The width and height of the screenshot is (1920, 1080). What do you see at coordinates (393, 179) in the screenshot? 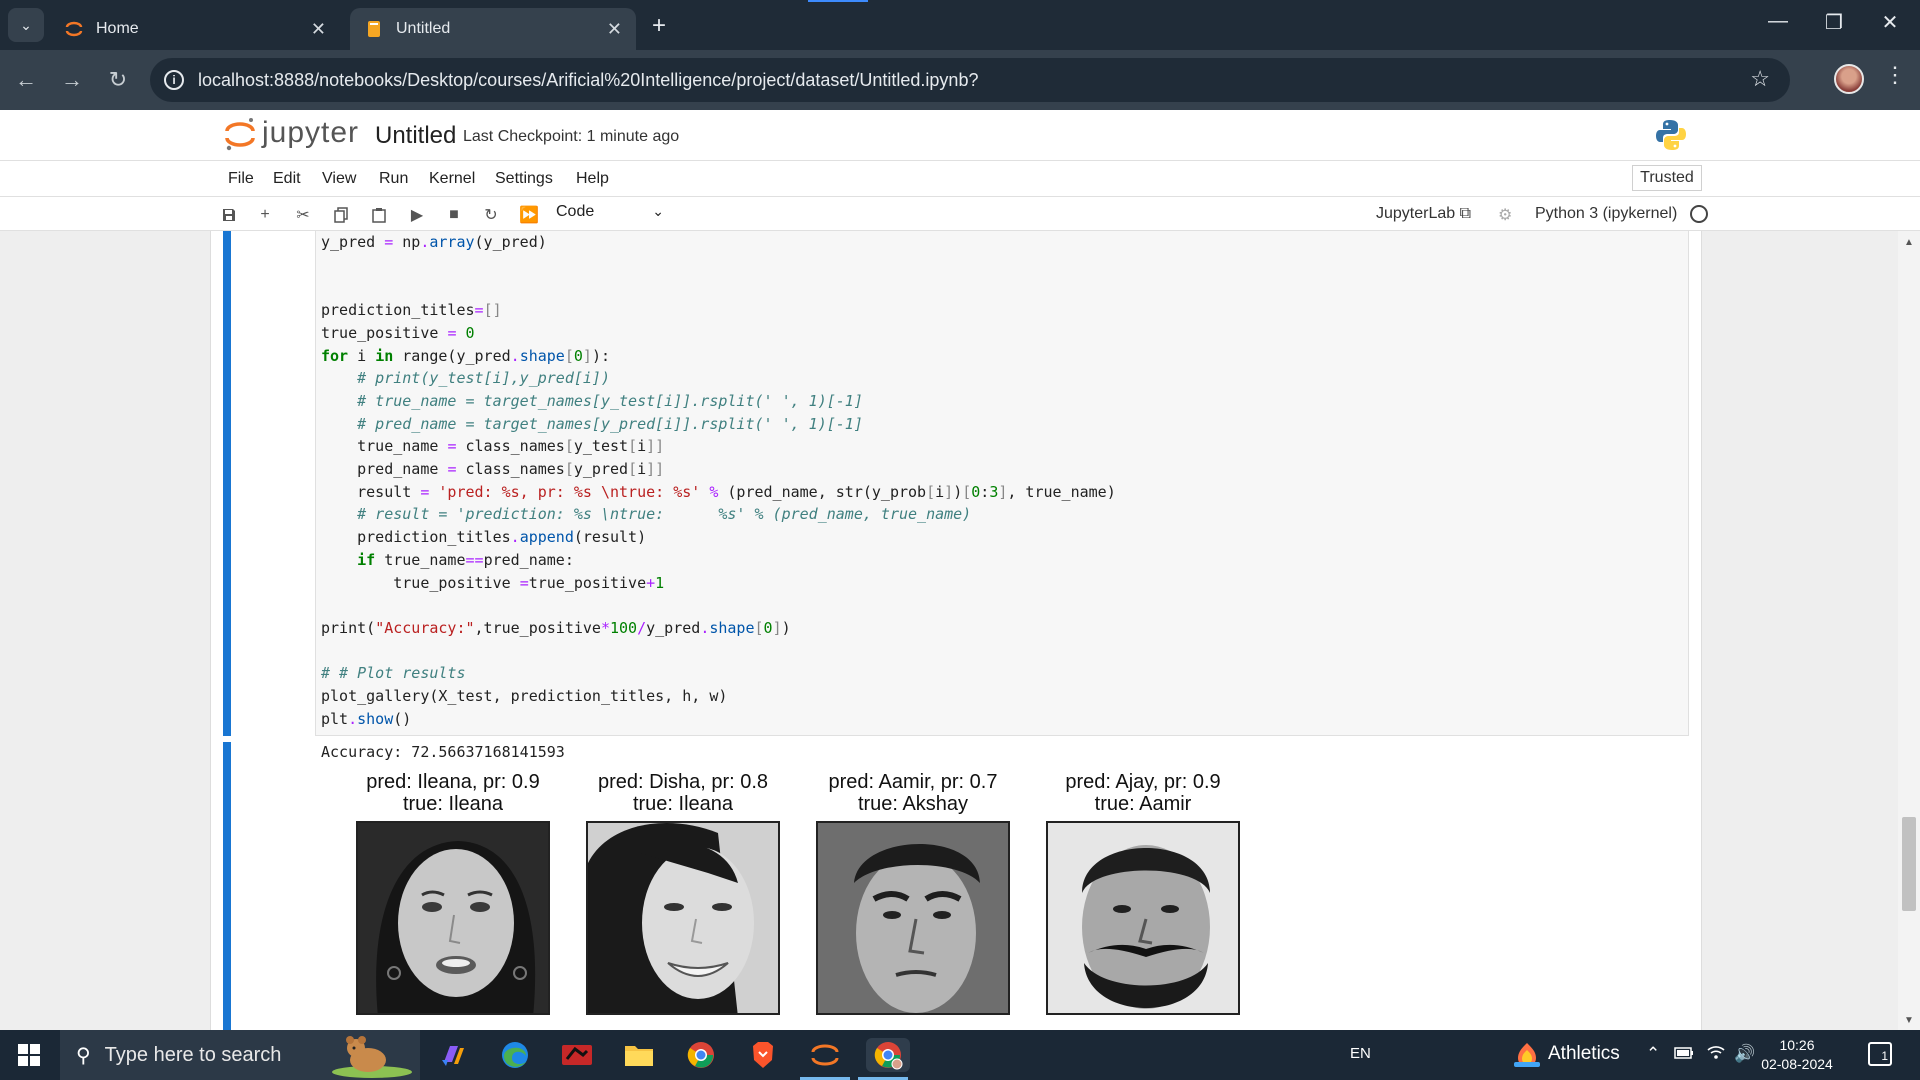
I see `menu-run: Run` at bounding box center [393, 179].